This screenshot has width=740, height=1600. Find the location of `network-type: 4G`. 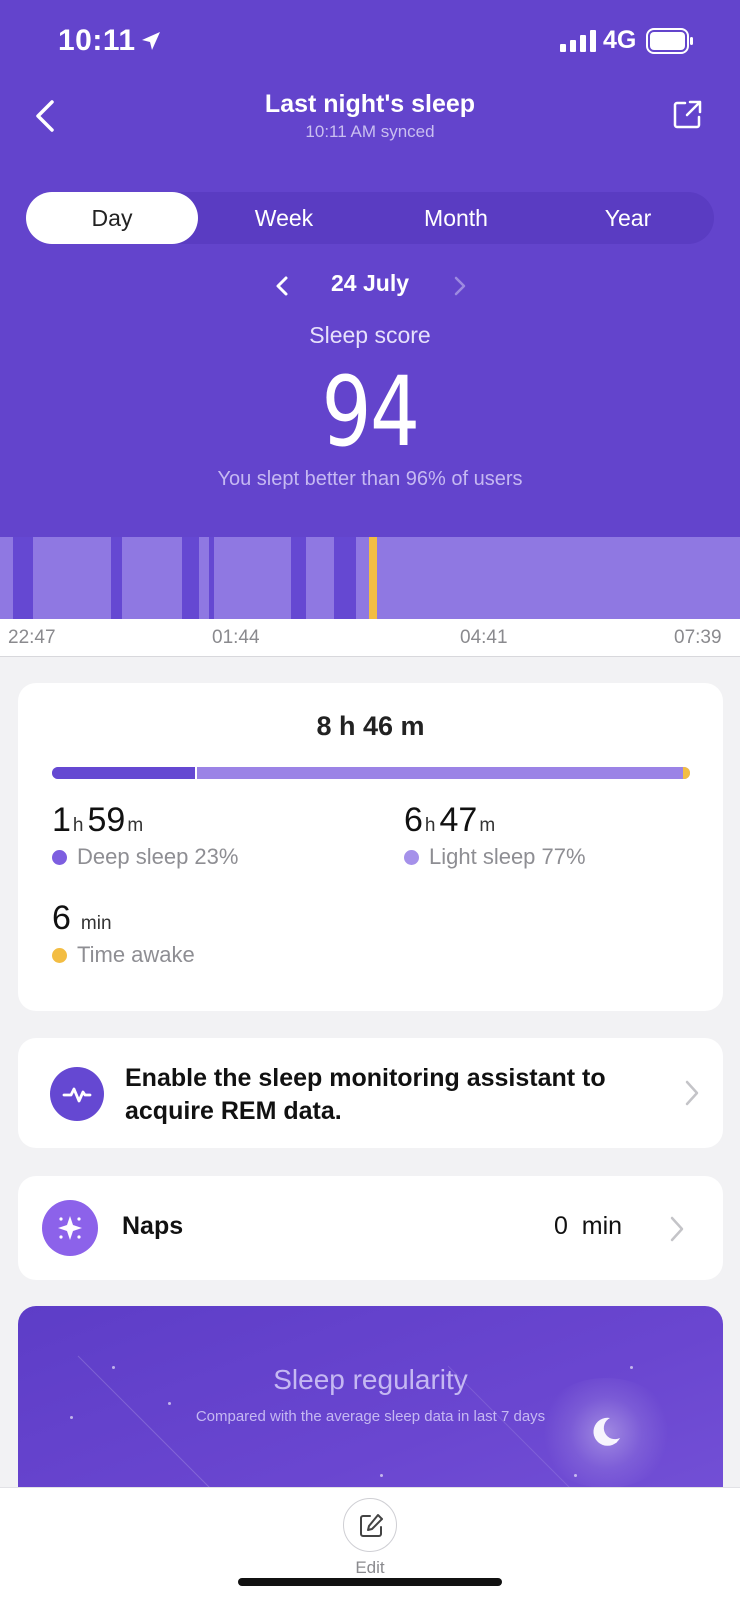

network-type: 4G is located at coordinates (620, 40).